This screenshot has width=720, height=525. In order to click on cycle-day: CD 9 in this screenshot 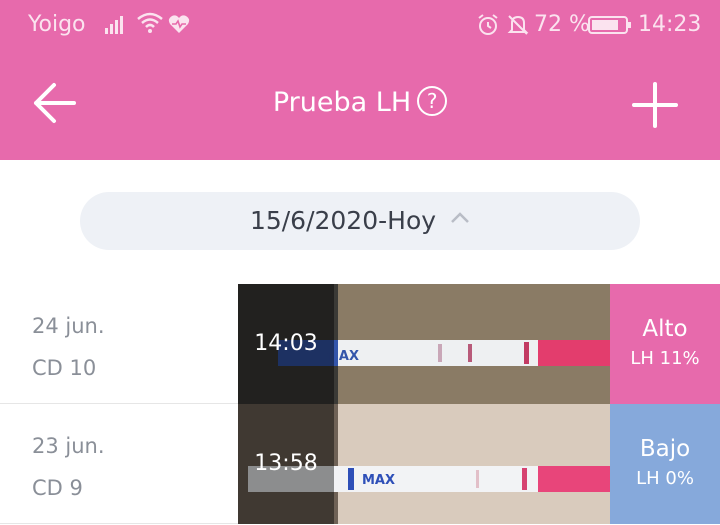, I will do `click(57, 488)`.